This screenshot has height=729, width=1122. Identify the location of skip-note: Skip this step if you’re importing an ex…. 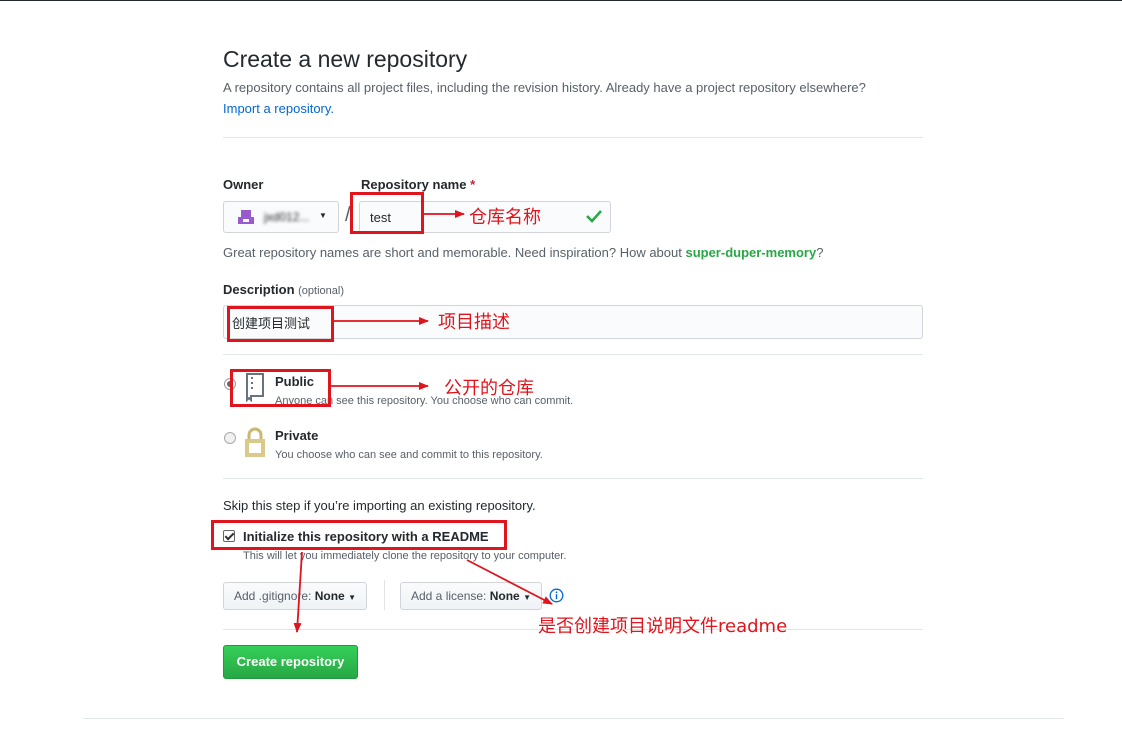
(379, 505).